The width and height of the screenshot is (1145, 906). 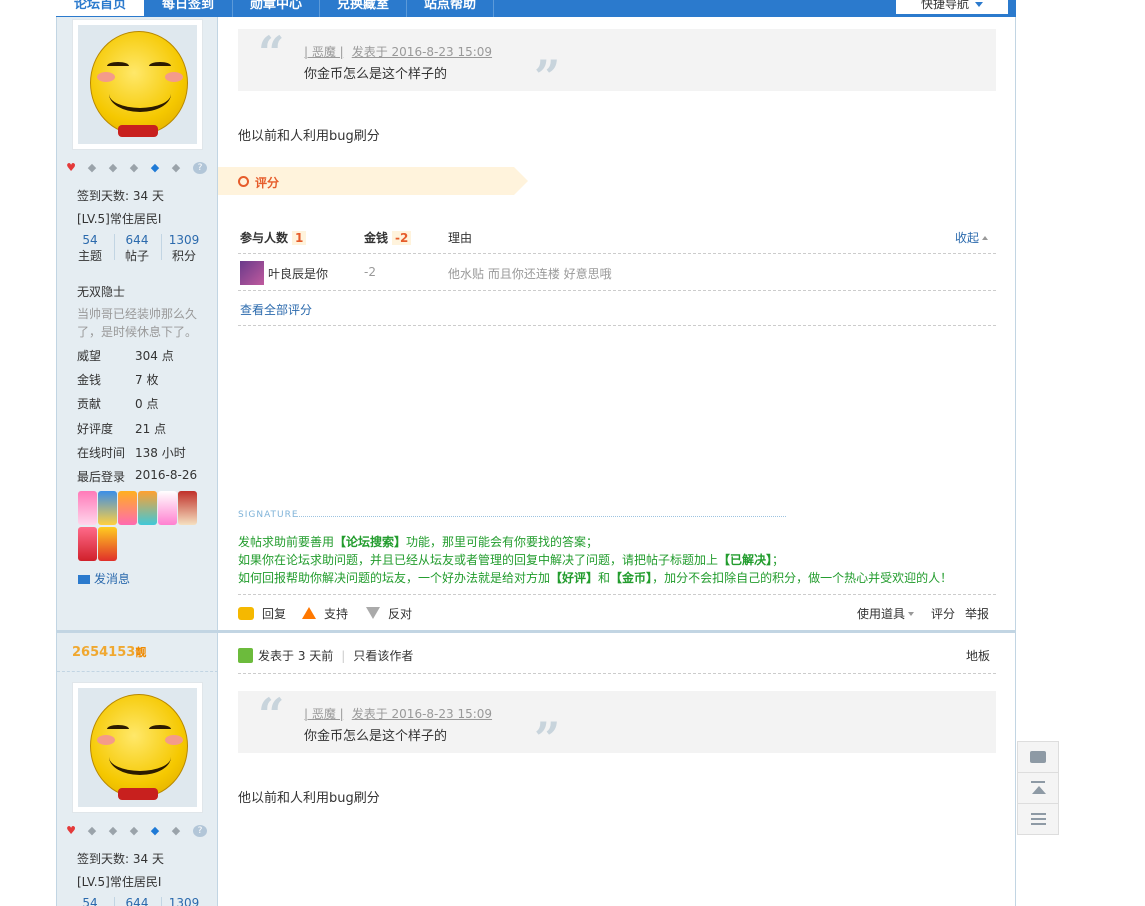 What do you see at coordinates (104, 578) in the screenshot?
I see `send-message-link: 发消息` at bounding box center [104, 578].